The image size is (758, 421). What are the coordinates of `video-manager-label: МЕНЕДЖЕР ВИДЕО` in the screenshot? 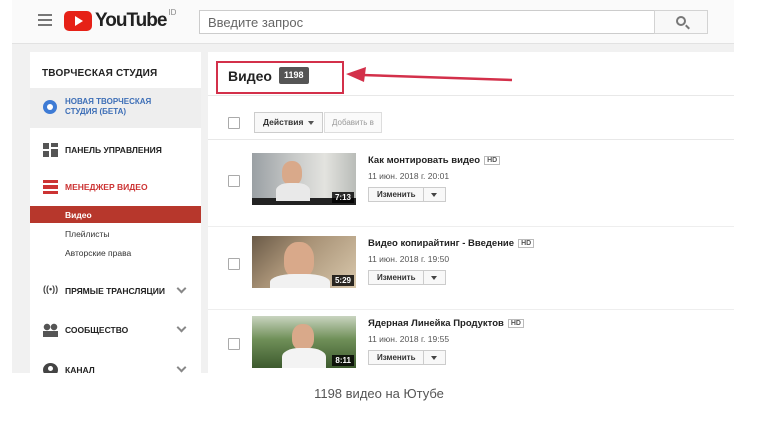 It's located at (106, 187).